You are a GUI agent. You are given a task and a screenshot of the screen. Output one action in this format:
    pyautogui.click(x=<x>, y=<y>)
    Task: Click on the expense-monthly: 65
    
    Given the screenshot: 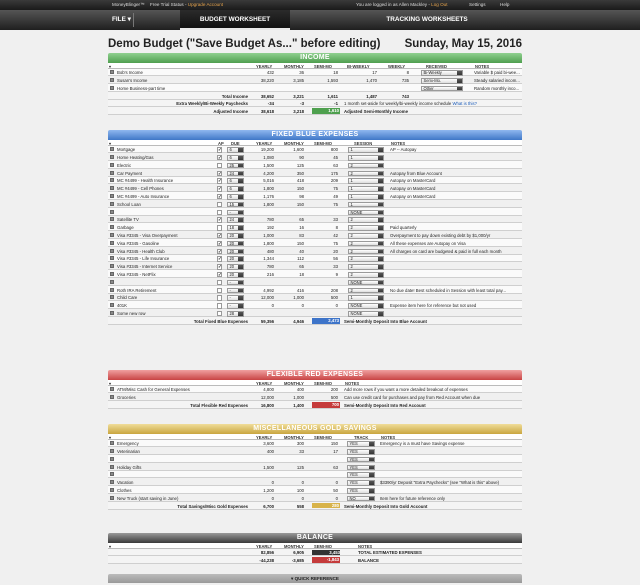 What is the action you would take?
    pyautogui.click(x=291, y=219)
    